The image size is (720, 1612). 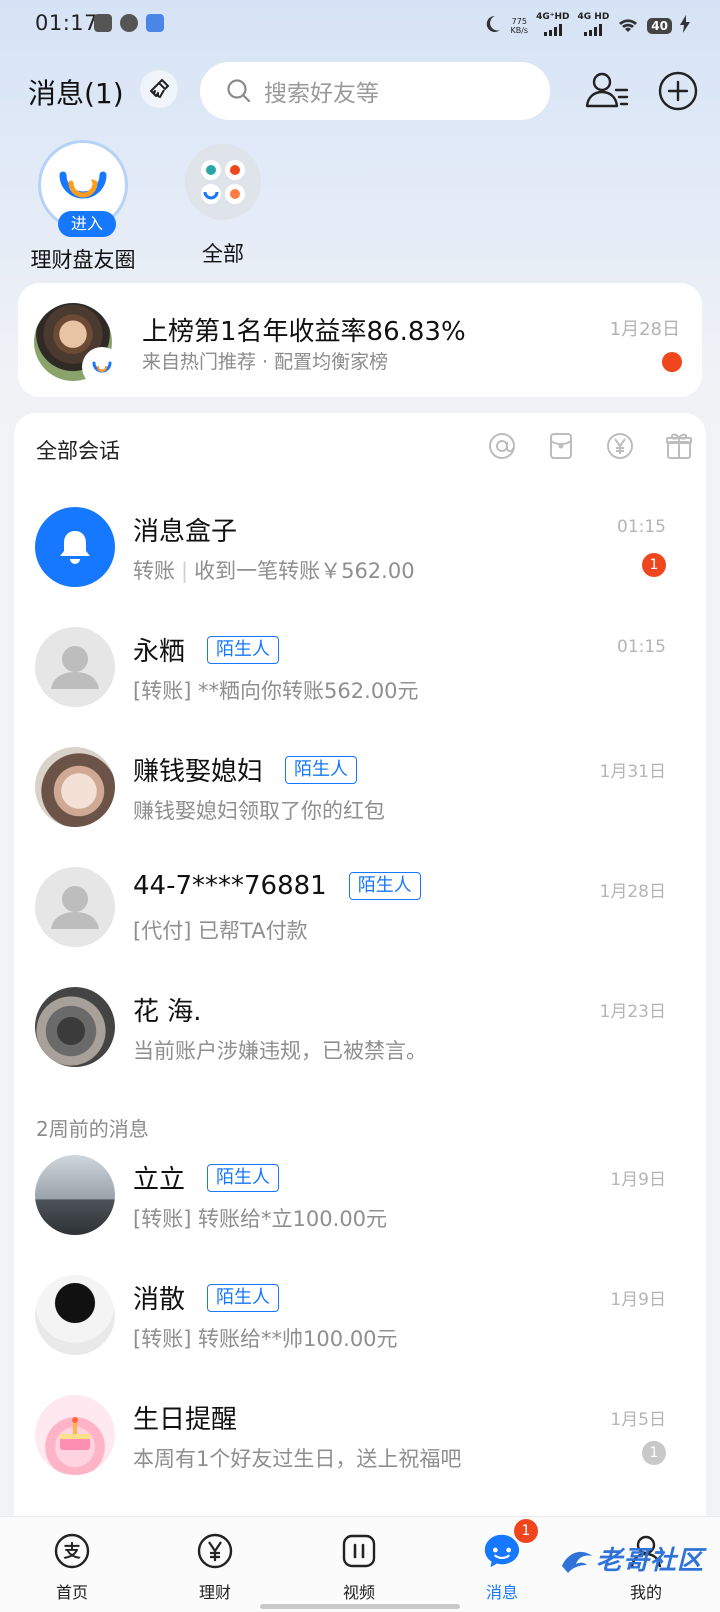 I want to click on promo-subtitle: 来自热门推荐 · 配置均衡家榜, so click(x=265, y=362).